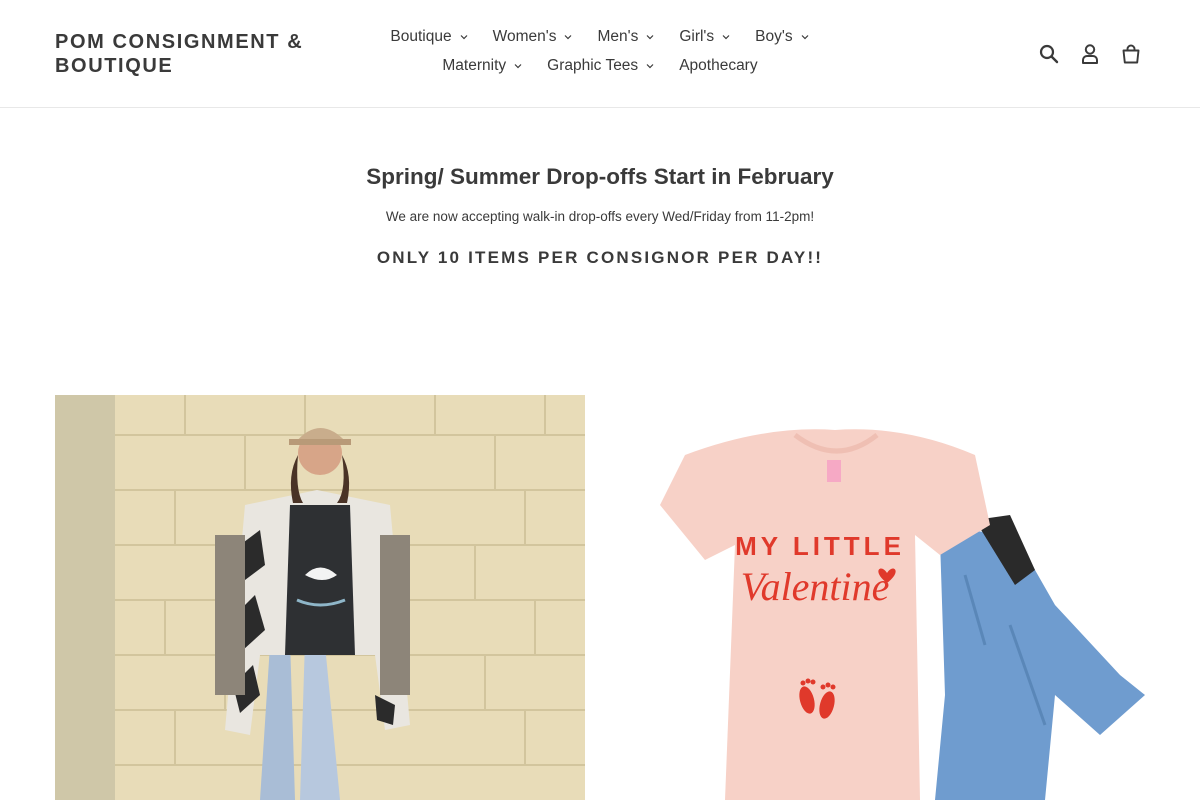 The width and height of the screenshot is (1200, 800). What do you see at coordinates (474, 65) in the screenshot?
I see `nav-item-label: Maternity` at bounding box center [474, 65].